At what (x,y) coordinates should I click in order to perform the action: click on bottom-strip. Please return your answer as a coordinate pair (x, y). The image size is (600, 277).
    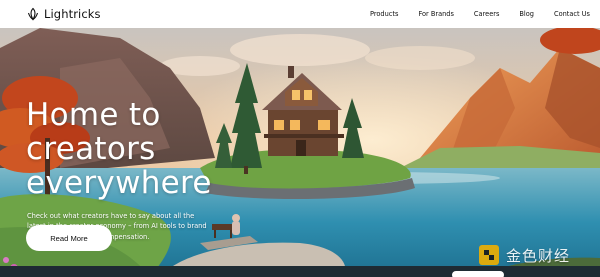
    Looking at the image, I should click on (300, 271).